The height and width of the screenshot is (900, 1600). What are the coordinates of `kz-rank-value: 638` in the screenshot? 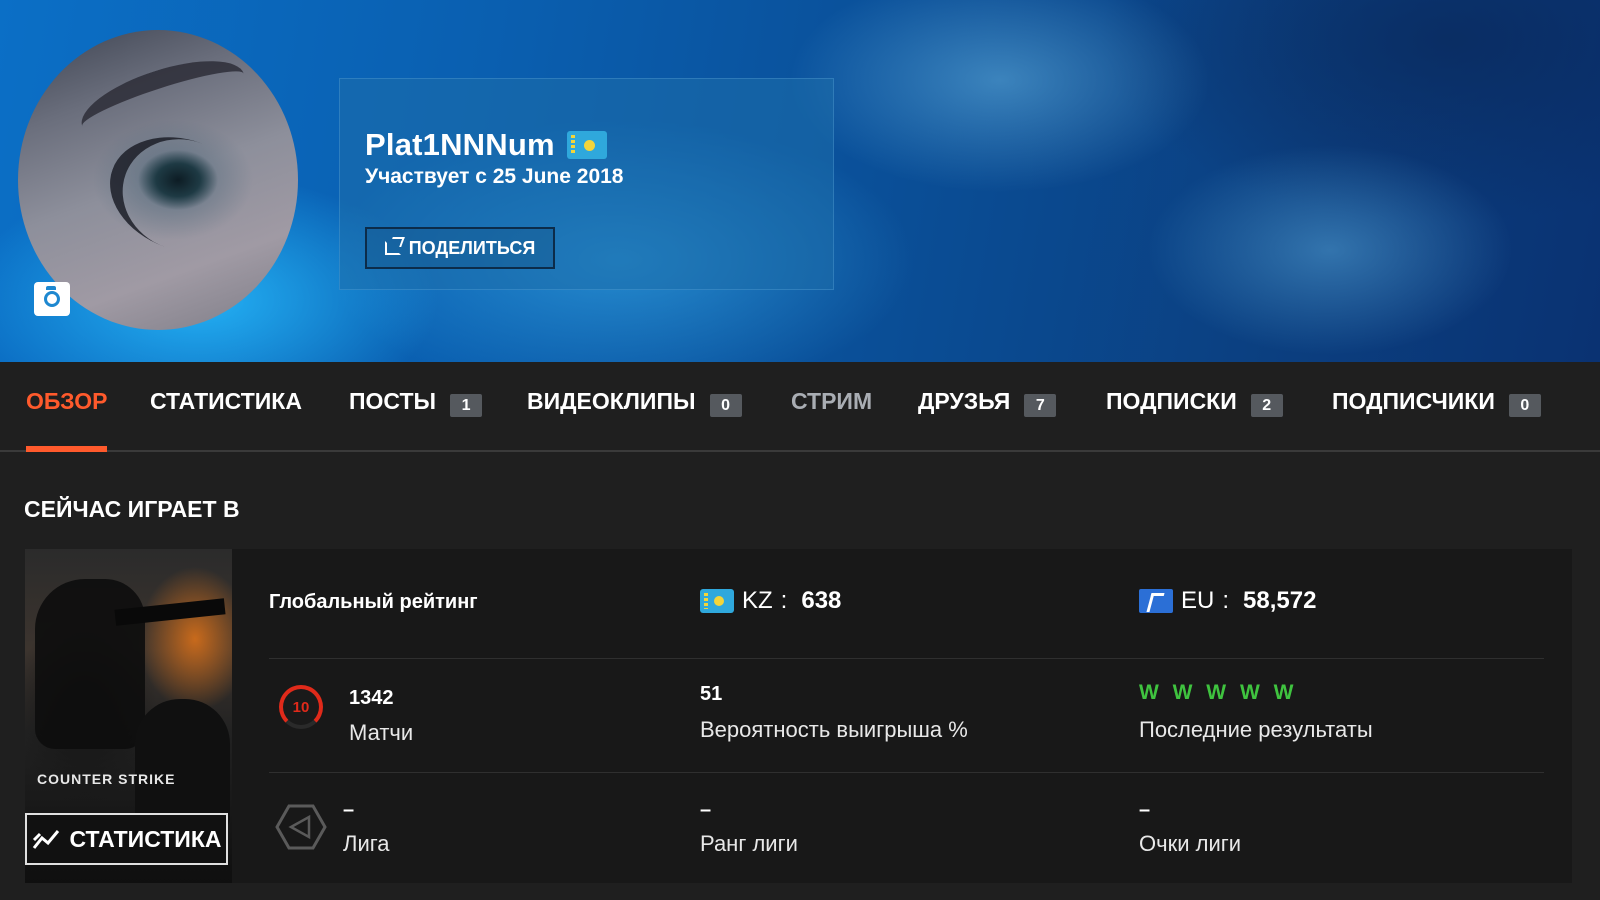 It's located at (821, 600).